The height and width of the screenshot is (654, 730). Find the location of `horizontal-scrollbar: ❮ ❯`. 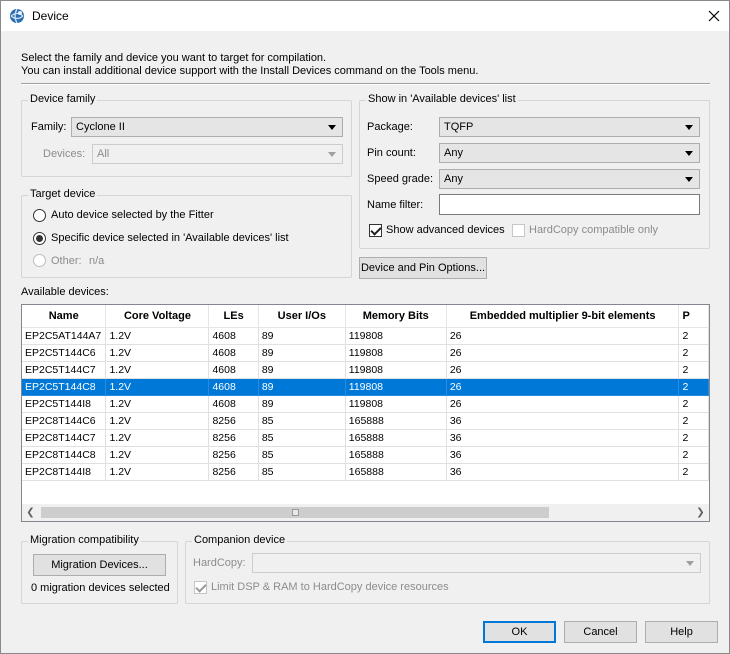

horizontal-scrollbar: ❮ ❯ is located at coordinates (365, 512).